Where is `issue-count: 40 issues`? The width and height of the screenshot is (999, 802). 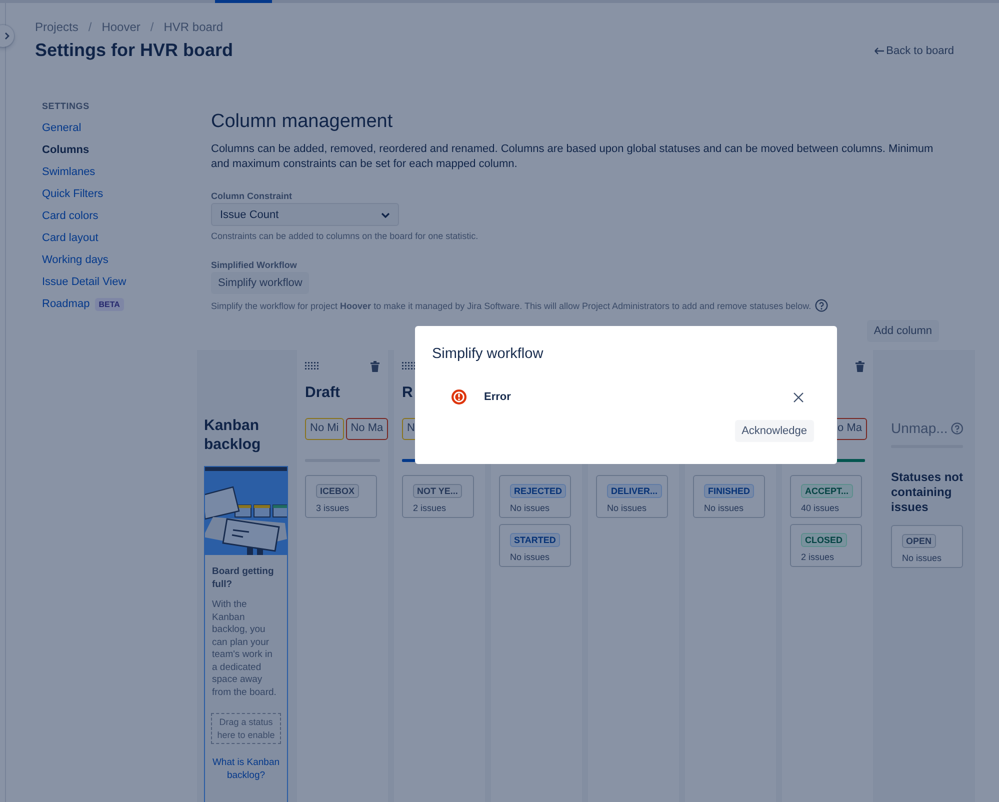 issue-count: 40 issues is located at coordinates (820, 508).